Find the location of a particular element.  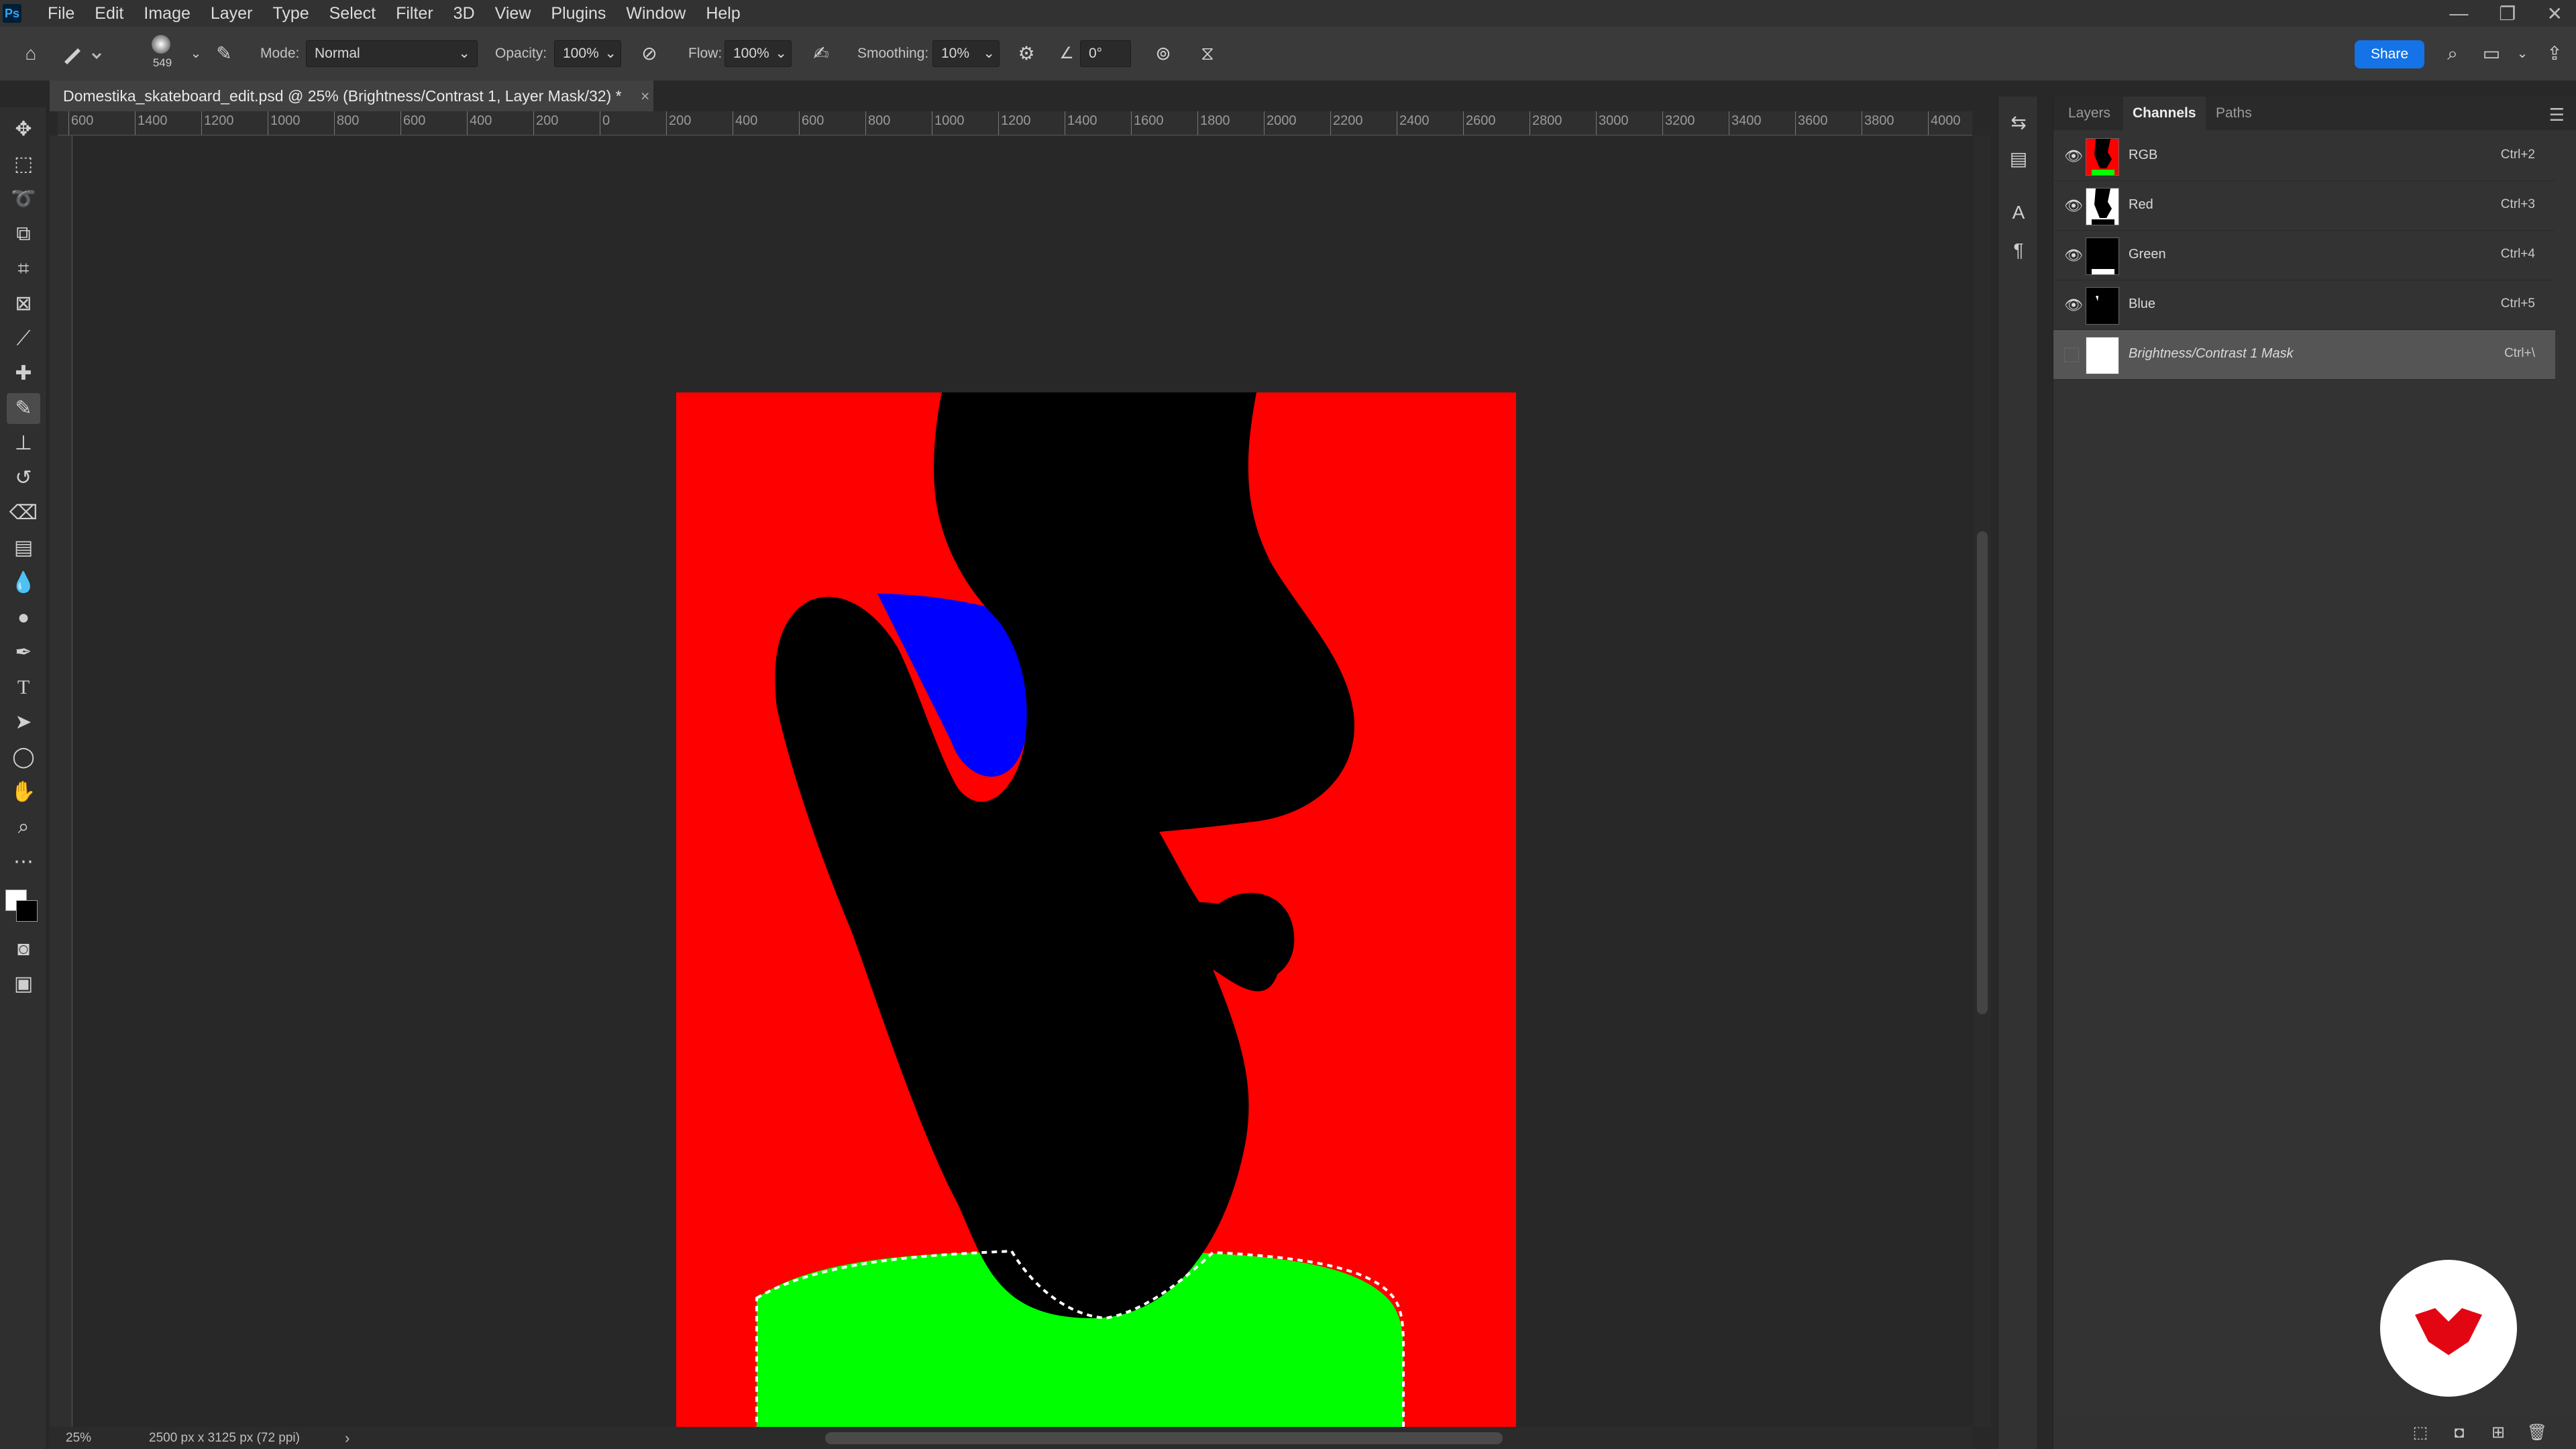

type-tool-icon: T is located at coordinates (23, 687).